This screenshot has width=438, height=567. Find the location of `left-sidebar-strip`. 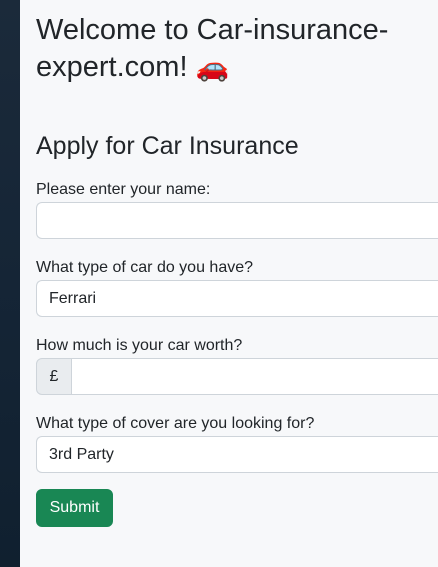

left-sidebar-strip is located at coordinates (10, 283).